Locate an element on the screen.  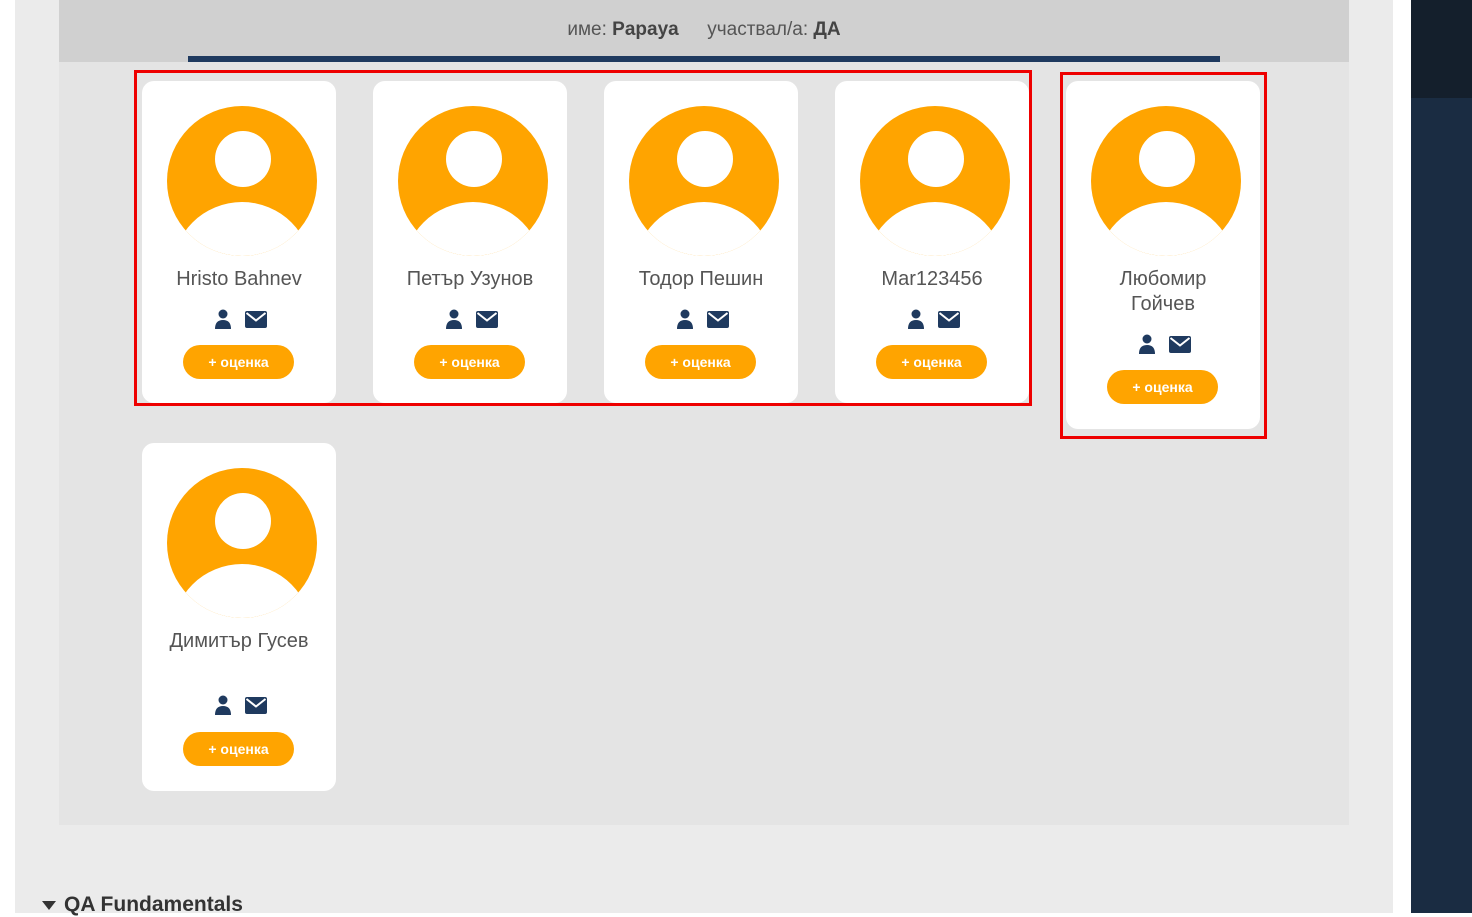
participated-value: ДА is located at coordinates (827, 29).